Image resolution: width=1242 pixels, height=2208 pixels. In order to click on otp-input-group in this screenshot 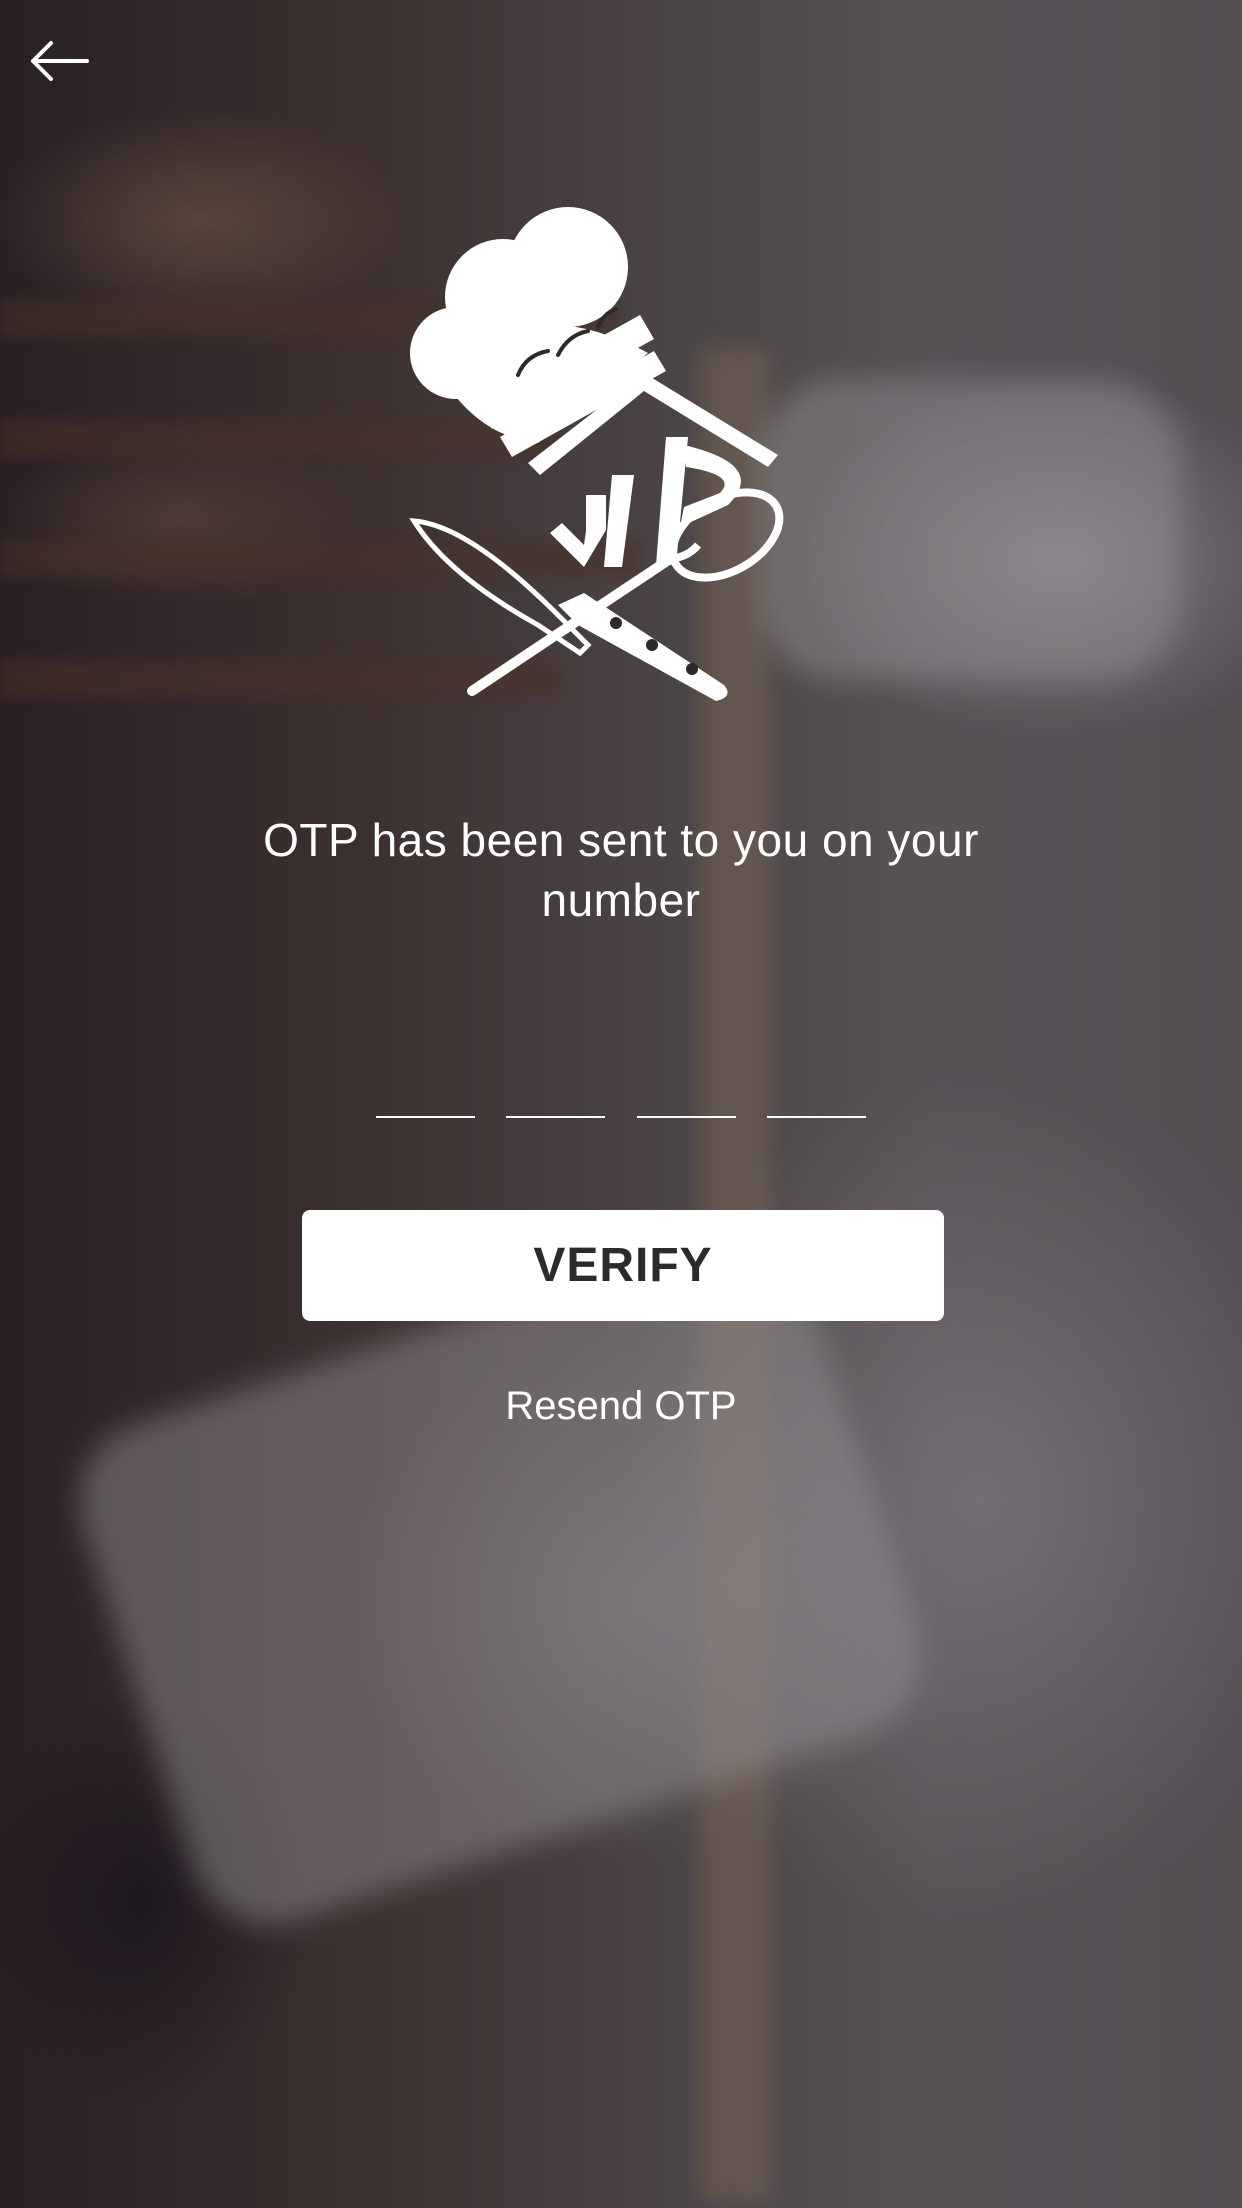, I will do `click(621, 1100)`.